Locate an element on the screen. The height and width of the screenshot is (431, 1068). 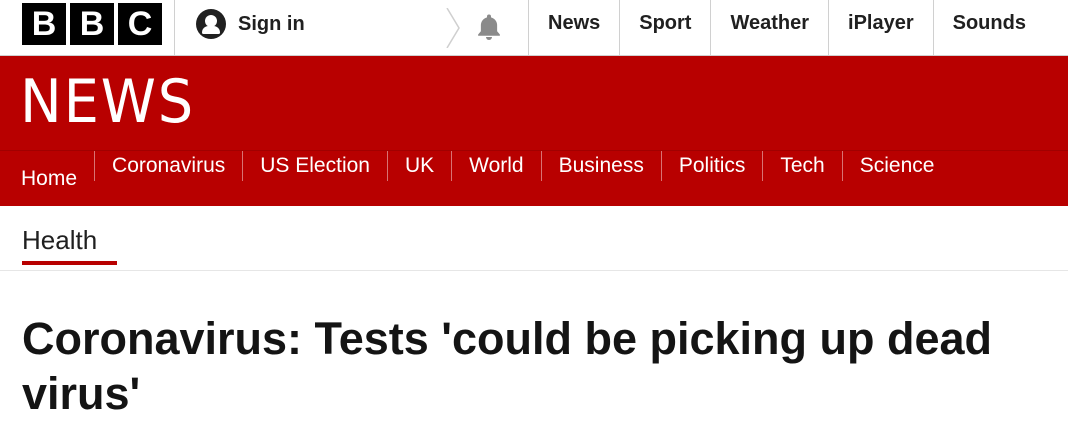
top-nav: News Sport Weather iPlayer Sounds is located at coordinates (786, 28).